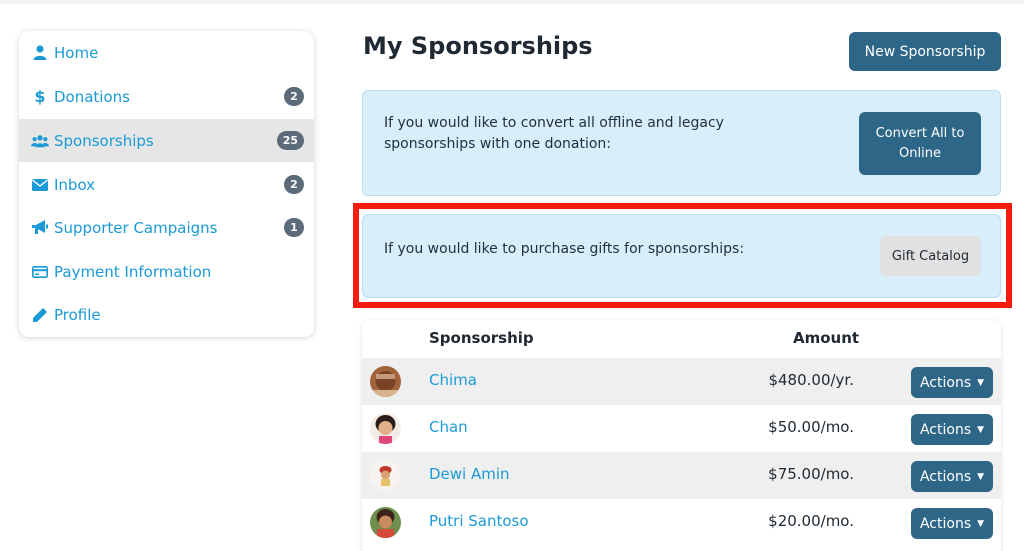 This screenshot has width=1024, height=551. Describe the element at coordinates (166, 314) in the screenshot. I see `sidebar-item-profile: Profile` at that location.